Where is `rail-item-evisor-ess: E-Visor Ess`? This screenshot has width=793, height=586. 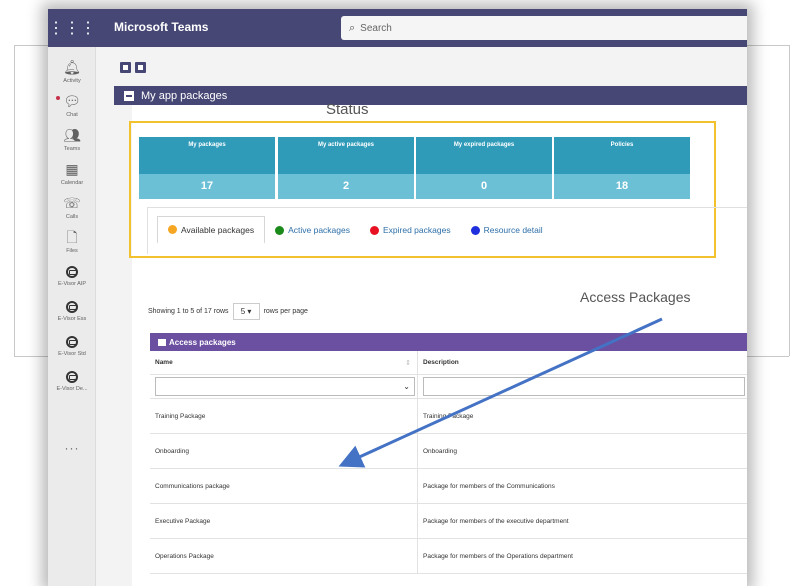 rail-item-evisor-ess: E-Visor Ess is located at coordinates (72, 311).